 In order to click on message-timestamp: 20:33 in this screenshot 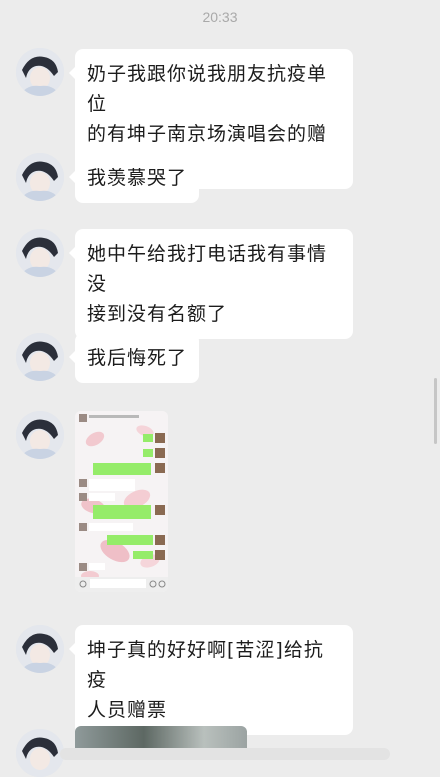, I will do `click(220, 17)`.